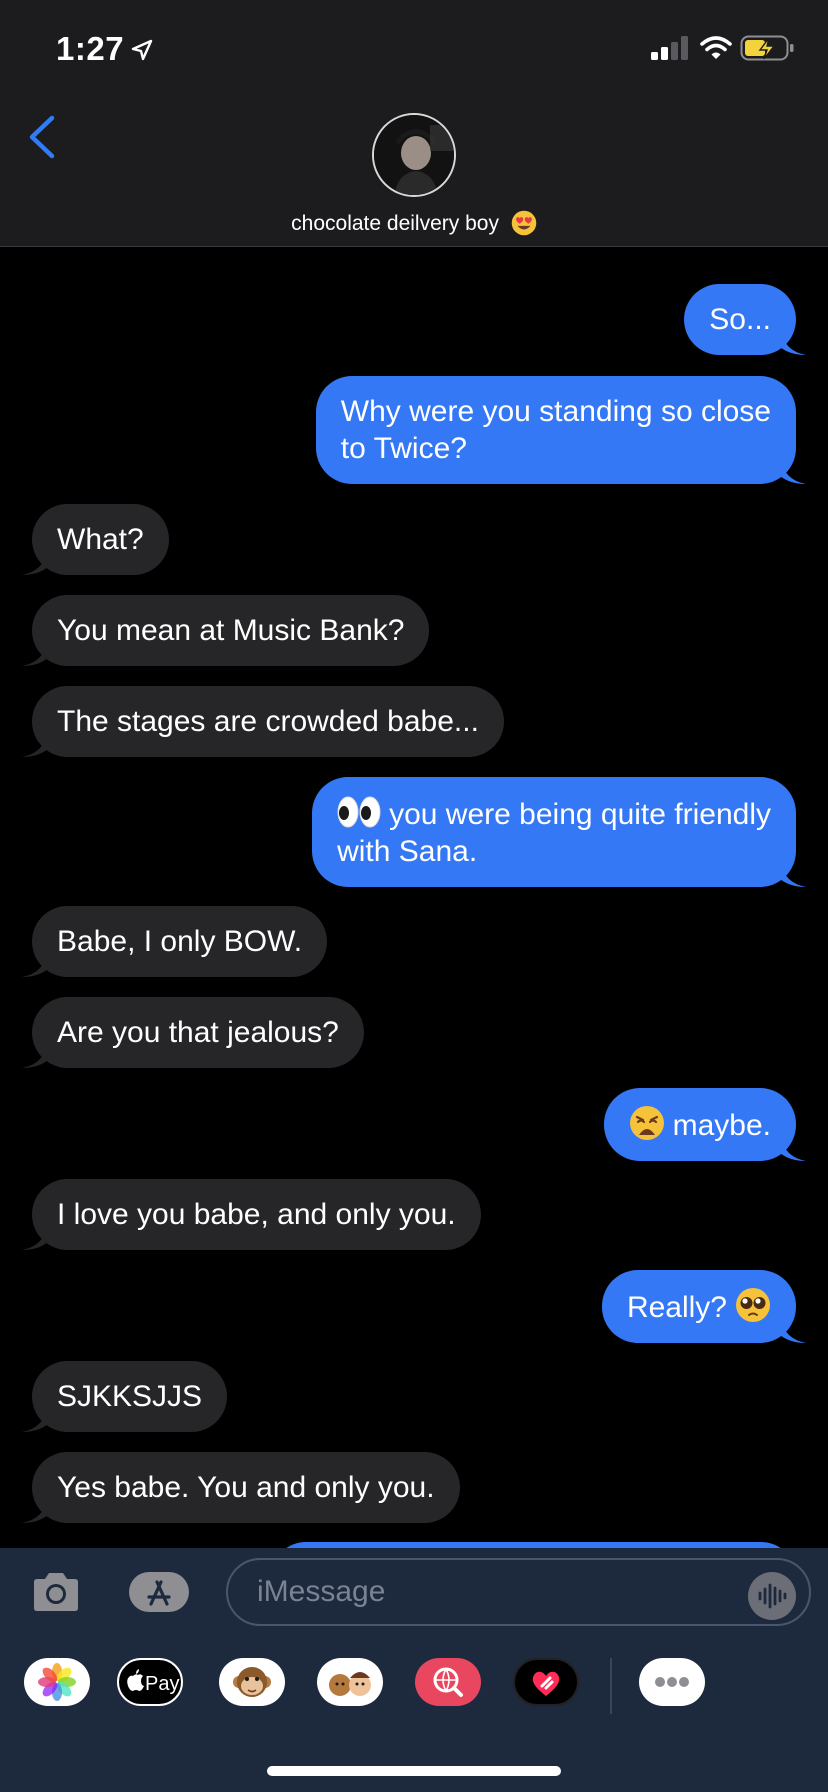  What do you see at coordinates (90, 48) in the screenshot?
I see `status-time: 1:27` at bounding box center [90, 48].